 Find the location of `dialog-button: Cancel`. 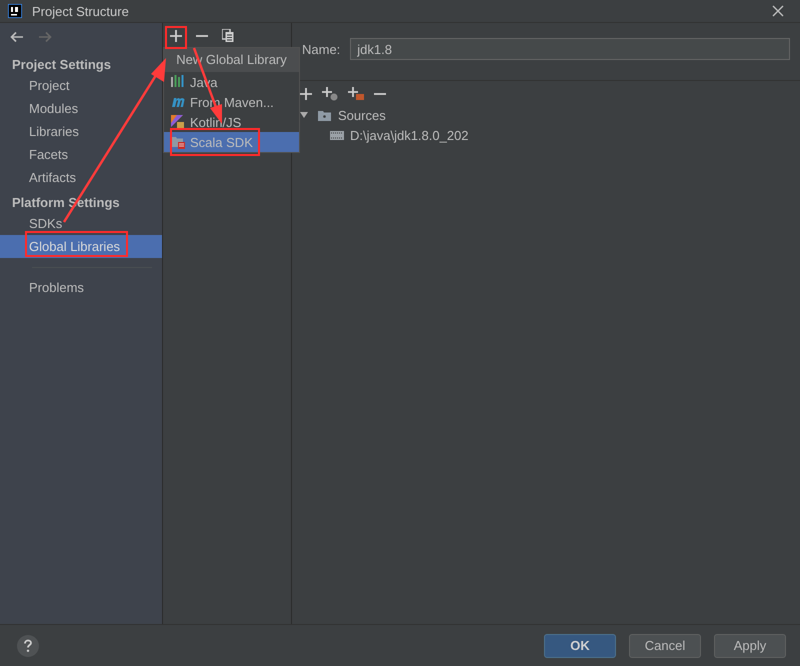

dialog-button: Cancel is located at coordinates (665, 646).